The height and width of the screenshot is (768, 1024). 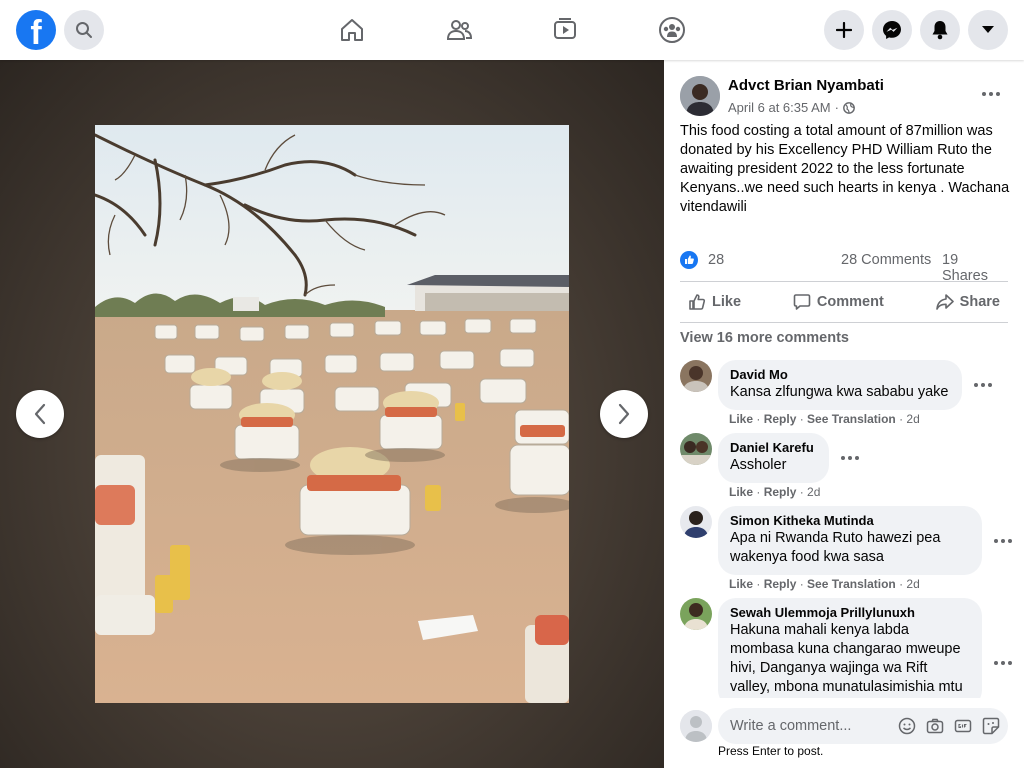 I want to click on like-reaction-icon, so click(x=689, y=260).